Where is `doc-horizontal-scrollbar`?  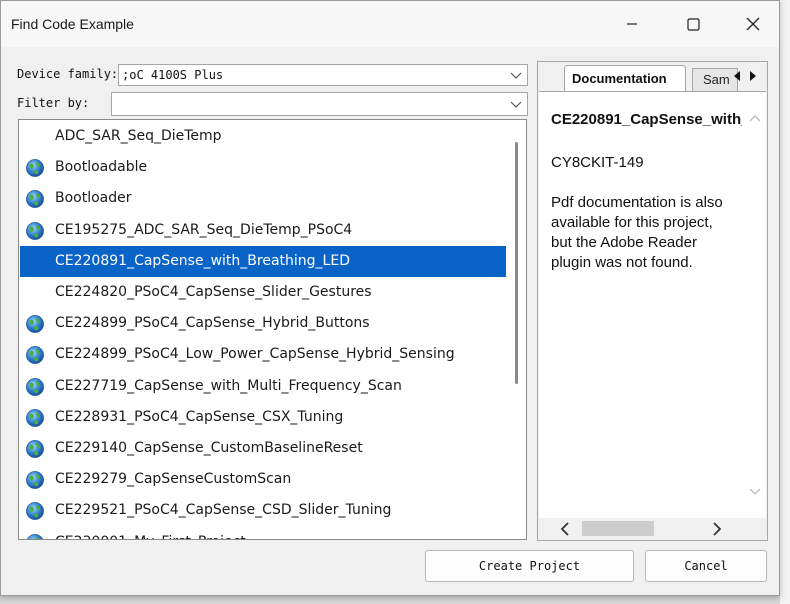
doc-horizontal-scrollbar is located at coordinates (652, 528).